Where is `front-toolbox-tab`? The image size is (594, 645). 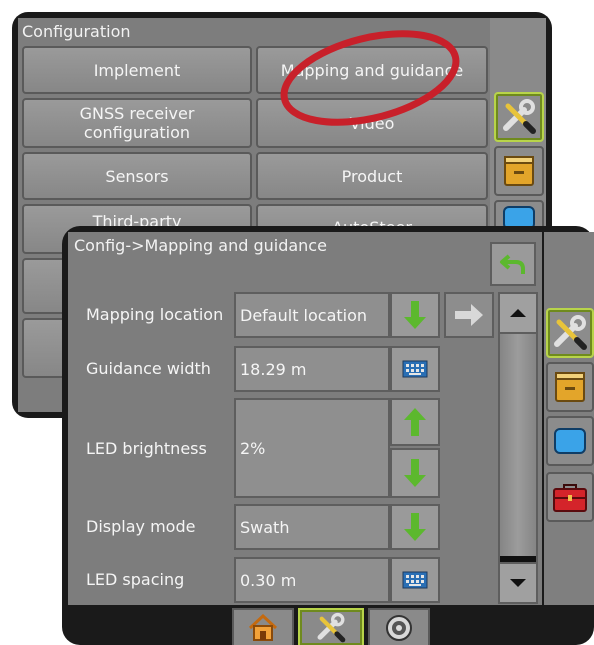 front-toolbox-tab is located at coordinates (570, 497).